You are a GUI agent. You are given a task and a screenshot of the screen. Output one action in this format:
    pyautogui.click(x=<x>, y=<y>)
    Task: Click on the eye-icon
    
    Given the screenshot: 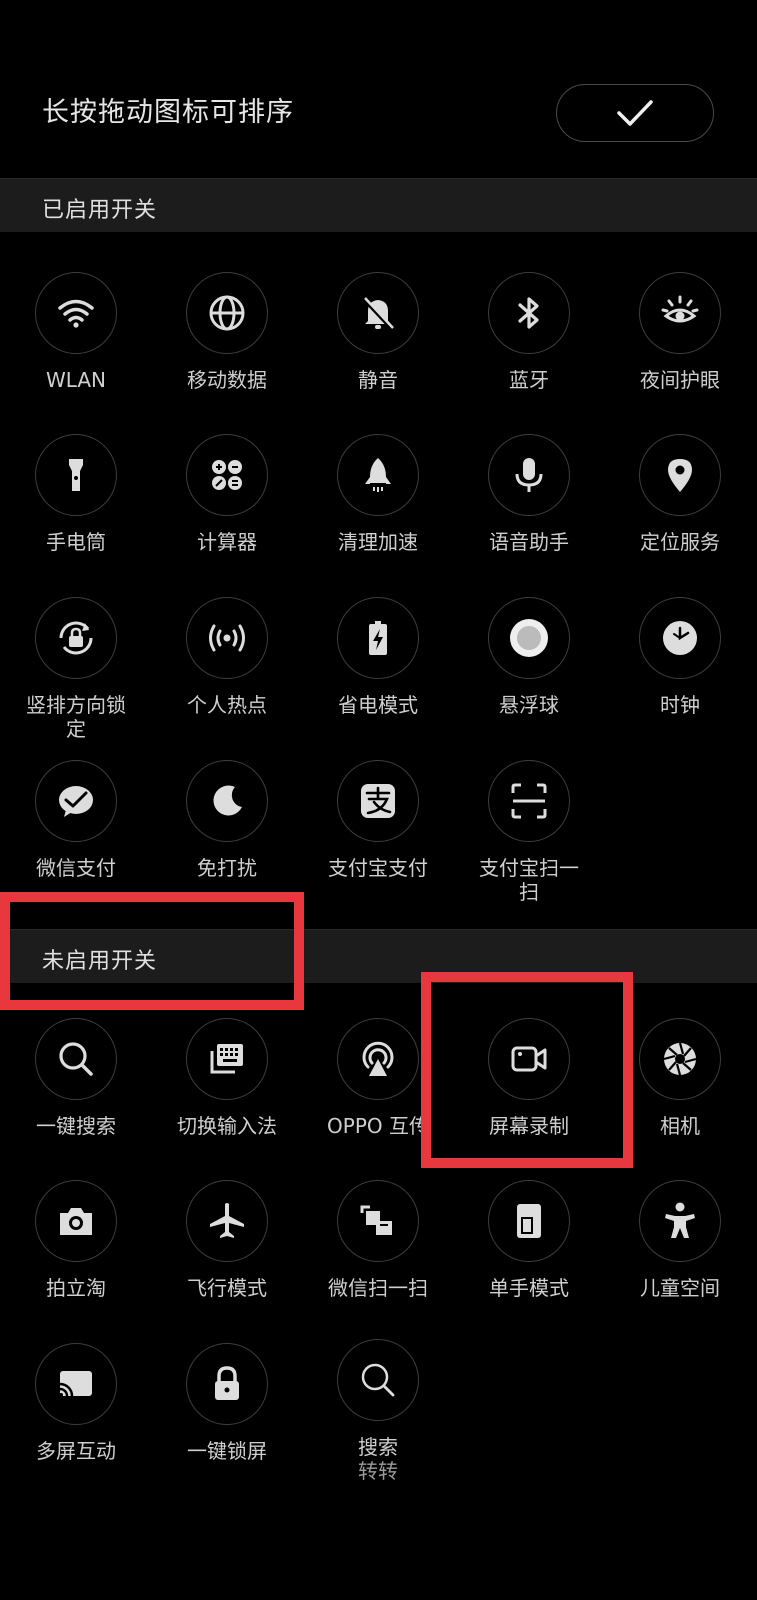 What is the action you would take?
    pyautogui.click(x=680, y=309)
    